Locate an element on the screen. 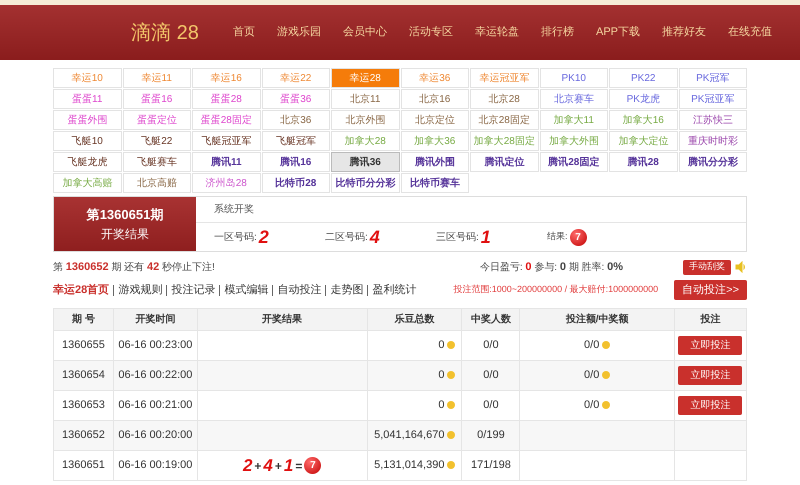 Image resolution: width=800 pixels, height=485 pixels. game-tab: 腾讯外围 is located at coordinates (434, 162).